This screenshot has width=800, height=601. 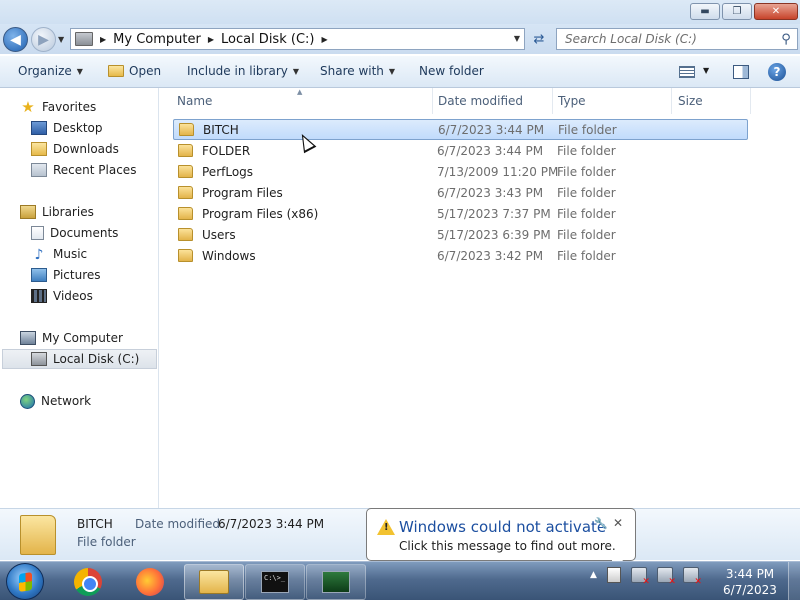 What do you see at coordinates (61, 39) in the screenshot?
I see `recent-pages-dropdown: ▼` at bounding box center [61, 39].